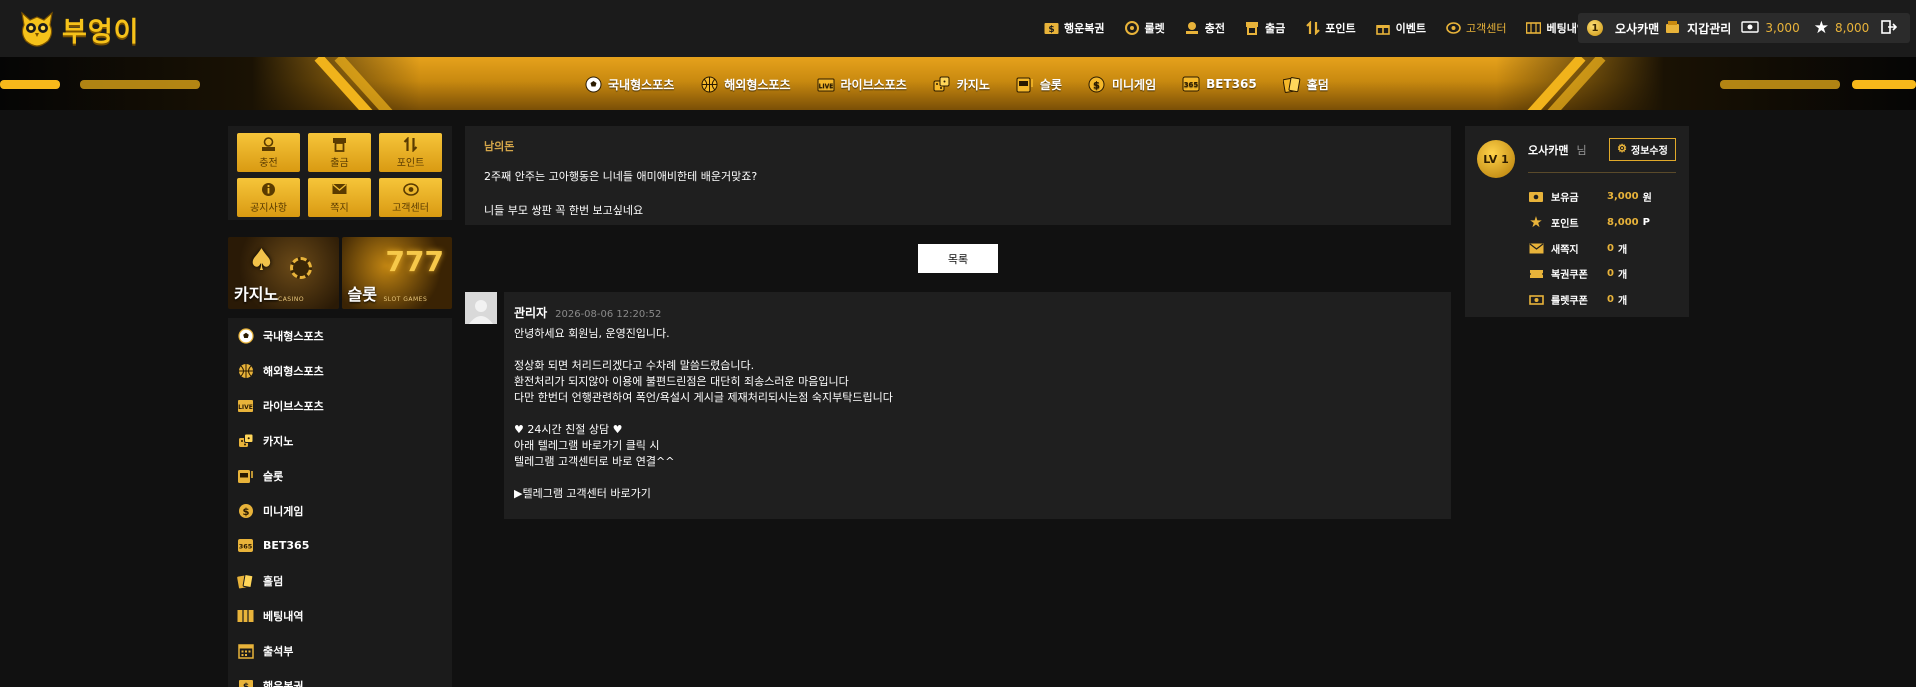  Describe the element at coordinates (340, 173) in the screenshot. I see `quick-action-grid: 충전 출금 포인트 공지사항 쪽지 고객센터` at that location.